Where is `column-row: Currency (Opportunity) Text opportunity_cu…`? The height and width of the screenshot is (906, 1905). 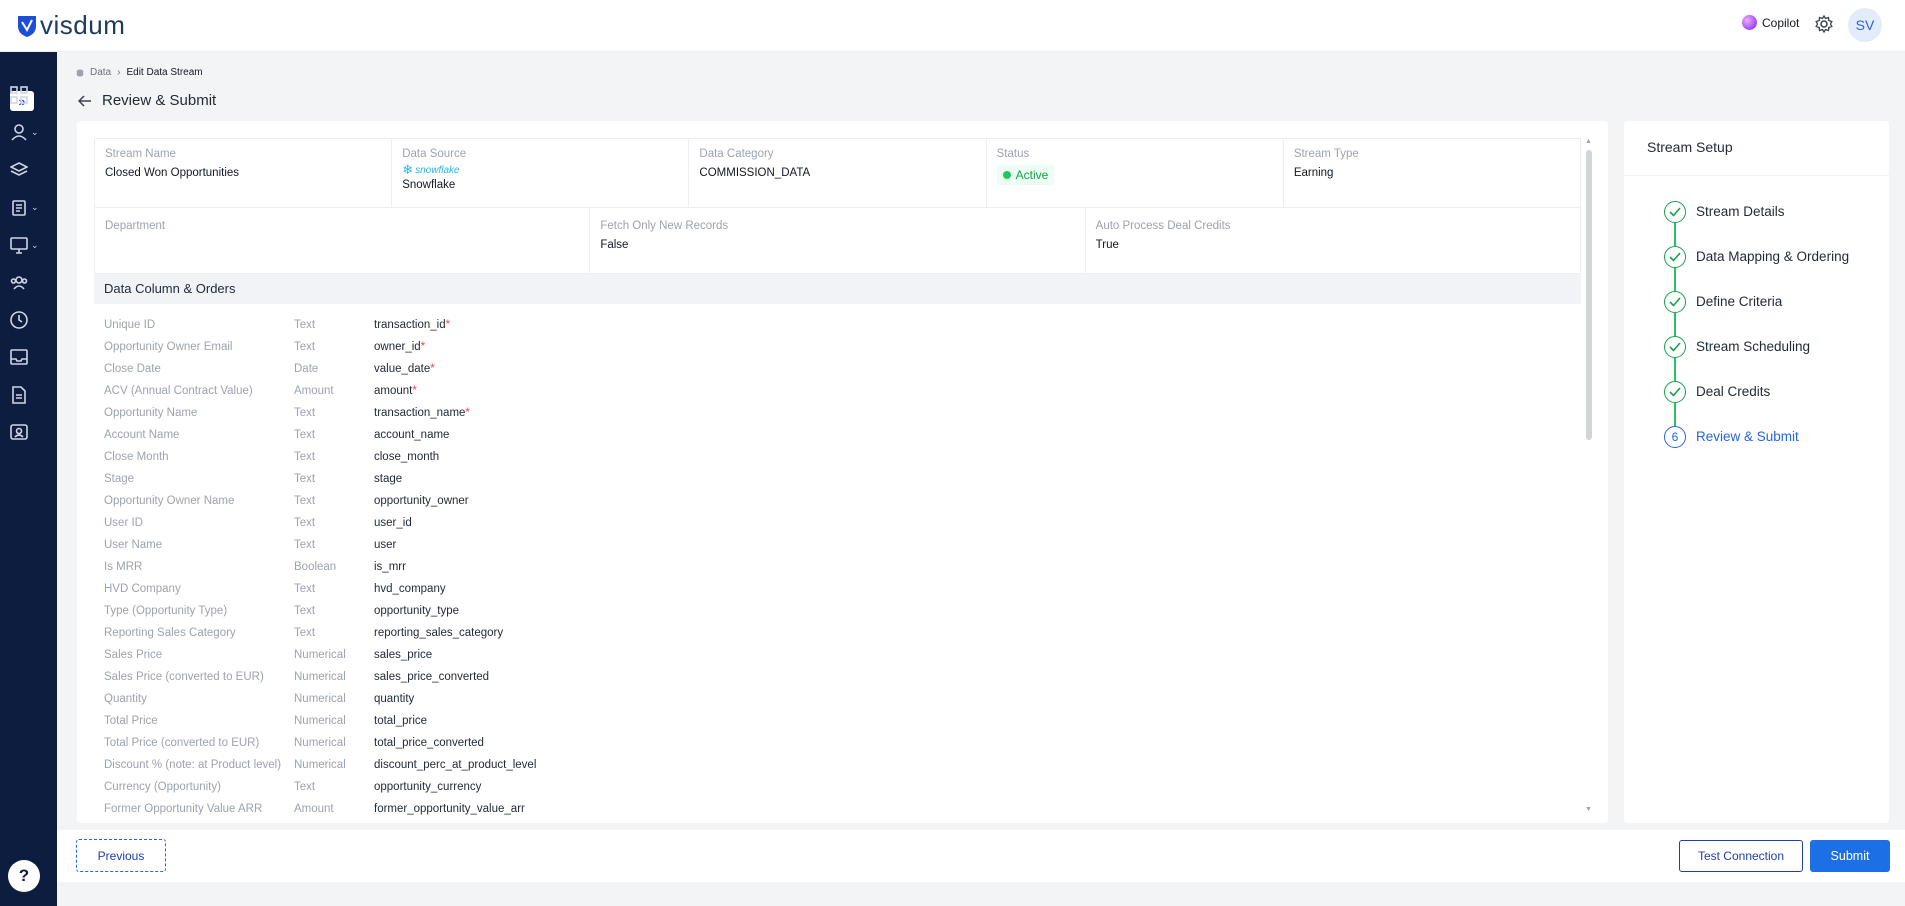
column-row: Currency (Opportunity) Text opportunity_cu… is located at coordinates (837, 787).